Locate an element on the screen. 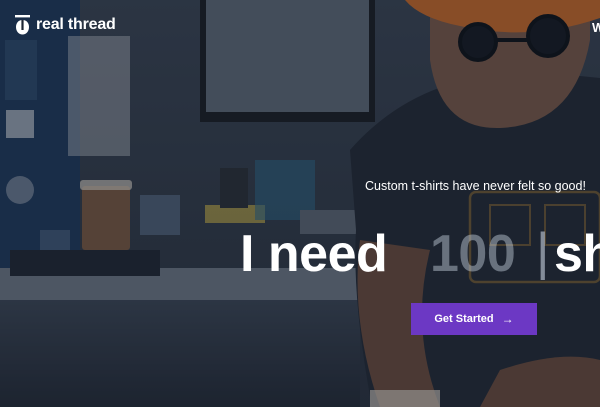 The height and width of the screenshot is (407, 600). hero-tagline: Custom t-shirts have never felt so good! is located at coordinates (475, 186).